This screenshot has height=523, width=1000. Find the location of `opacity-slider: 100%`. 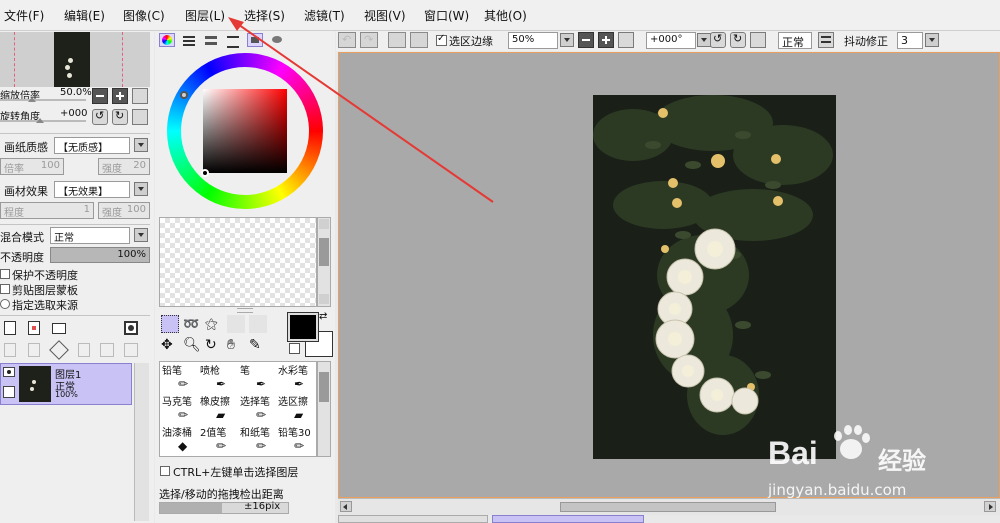

opacity-slider: 100% is located at coordinates (100, 255).